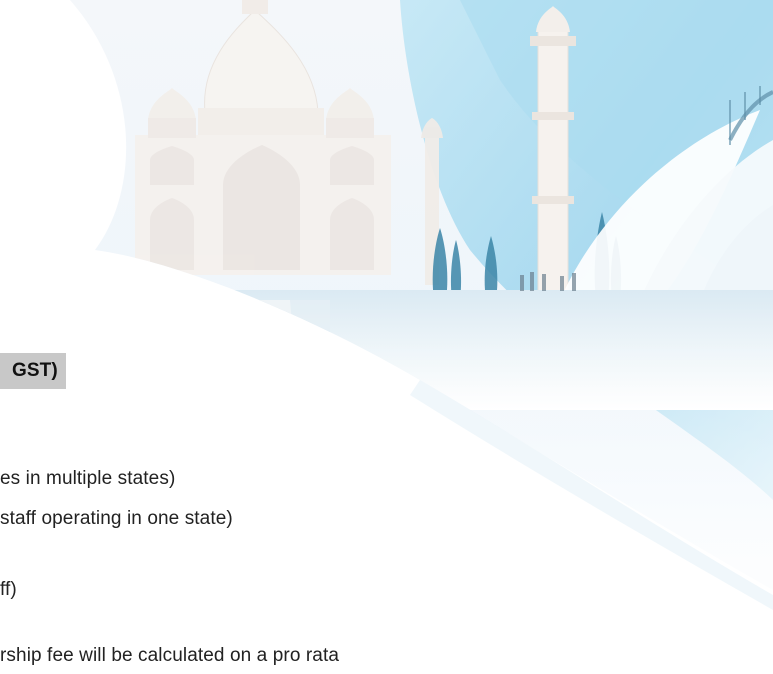 The height and width of the screenshot is (674, 773). What do you see at coordinates (116, 518) in the screenshot?
I see `body-text-line: staff operating in one state)` at bounding box center [116, 518].